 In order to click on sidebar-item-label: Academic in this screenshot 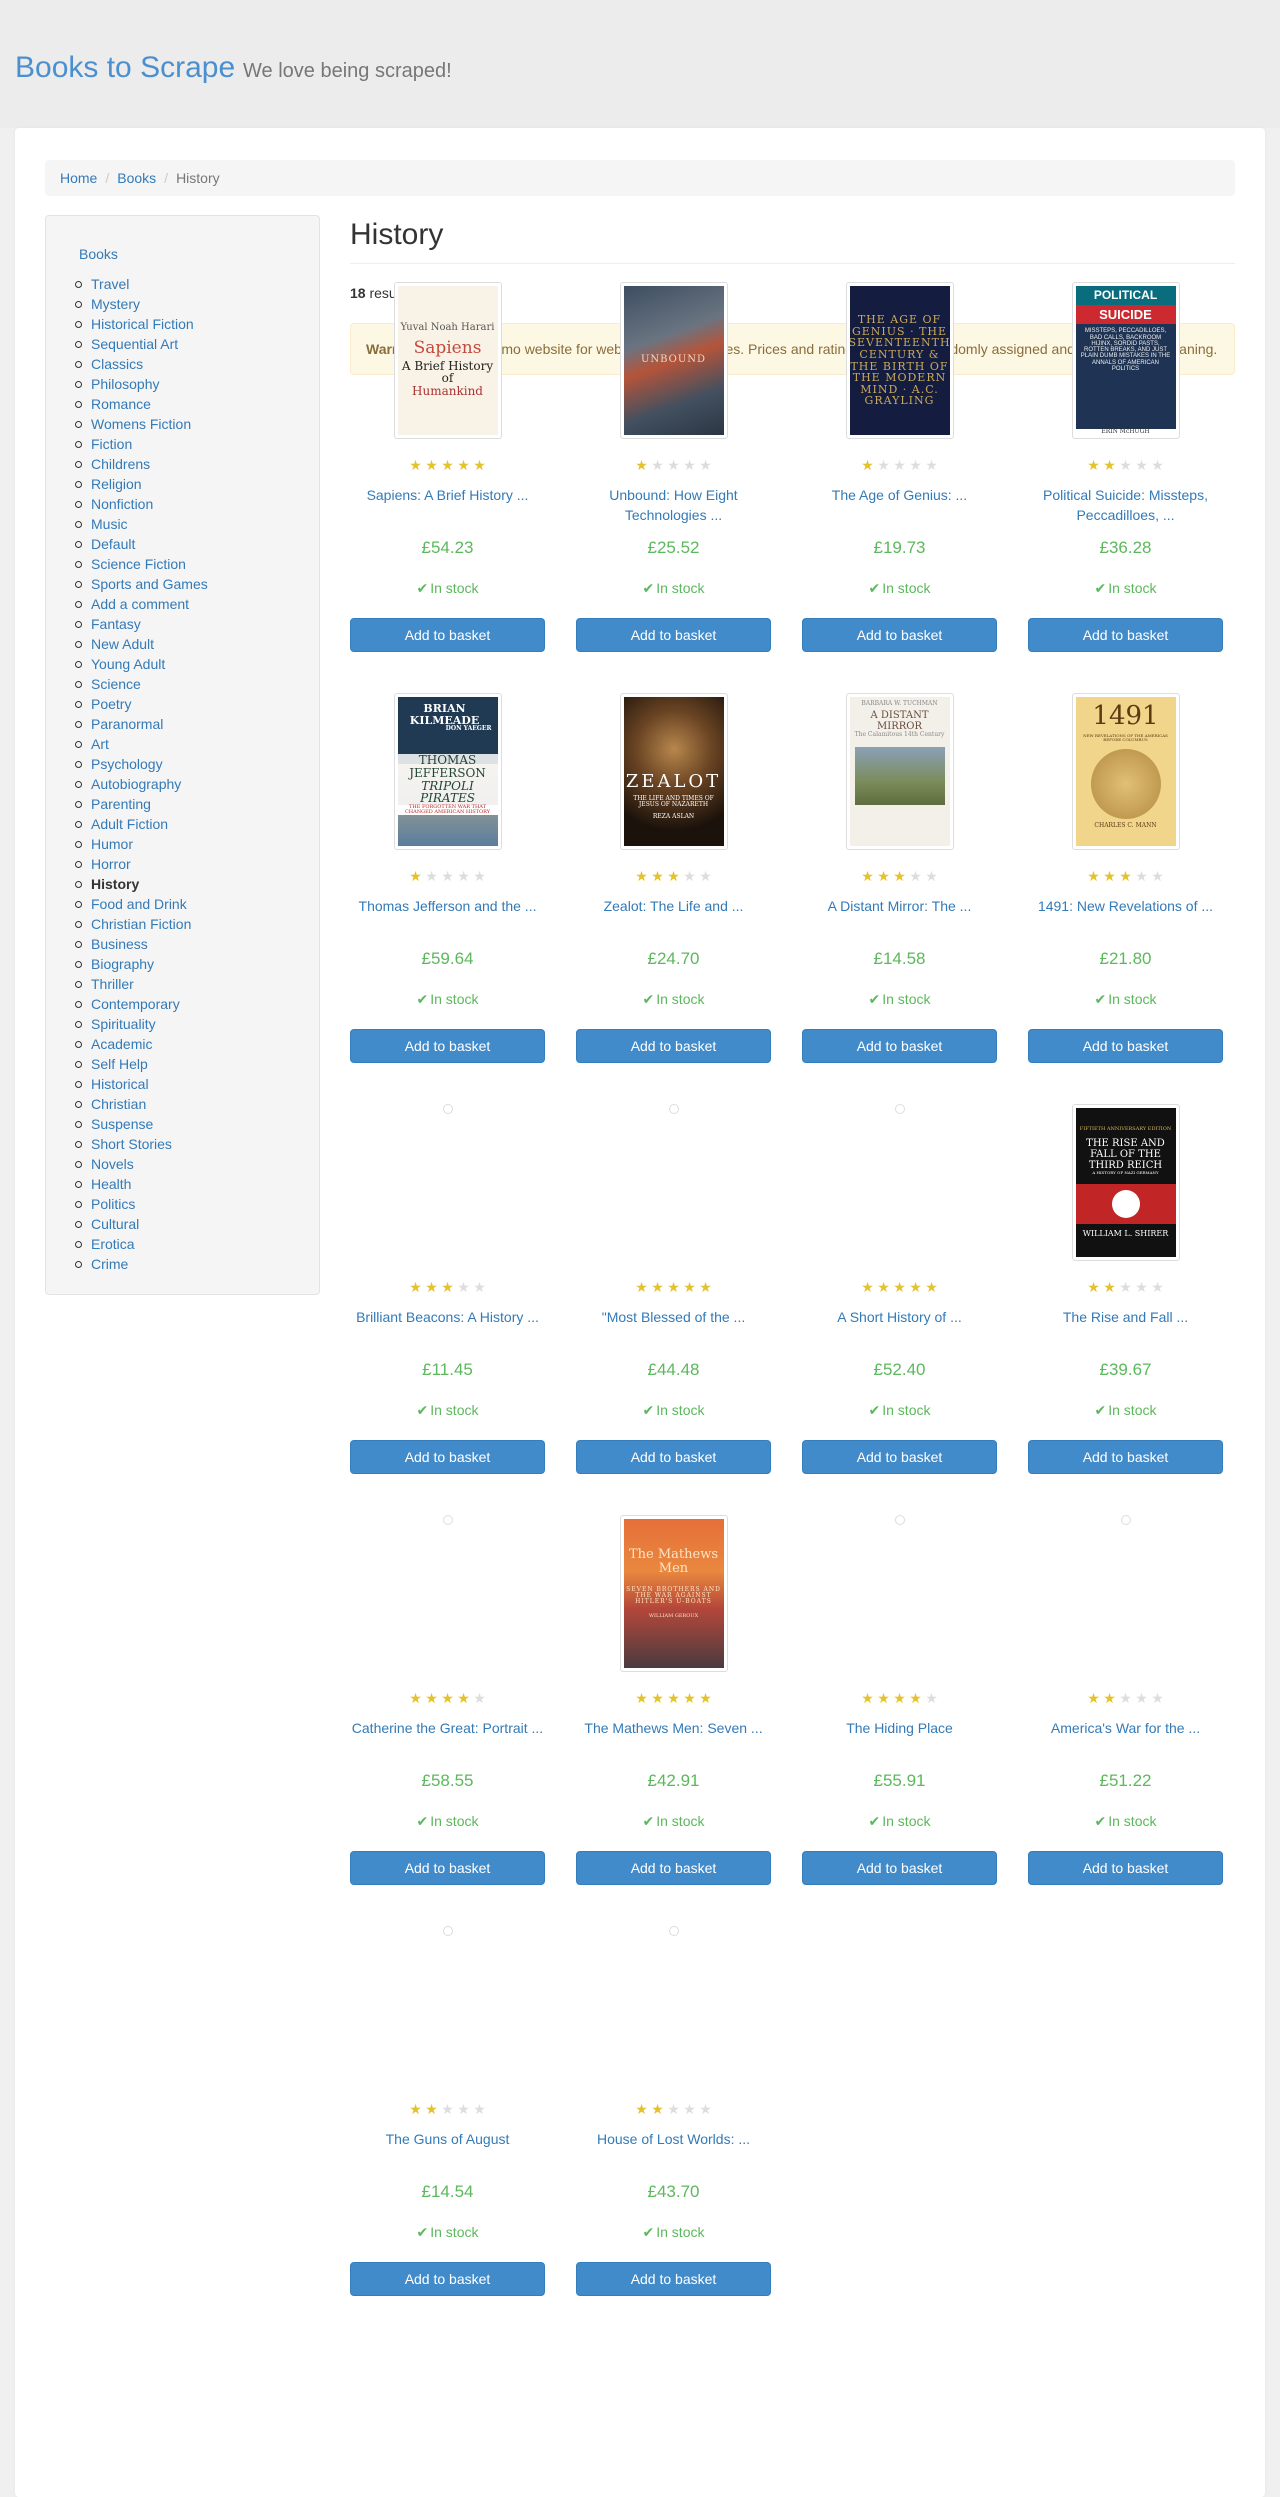, I will do `click(121, 1044)`.